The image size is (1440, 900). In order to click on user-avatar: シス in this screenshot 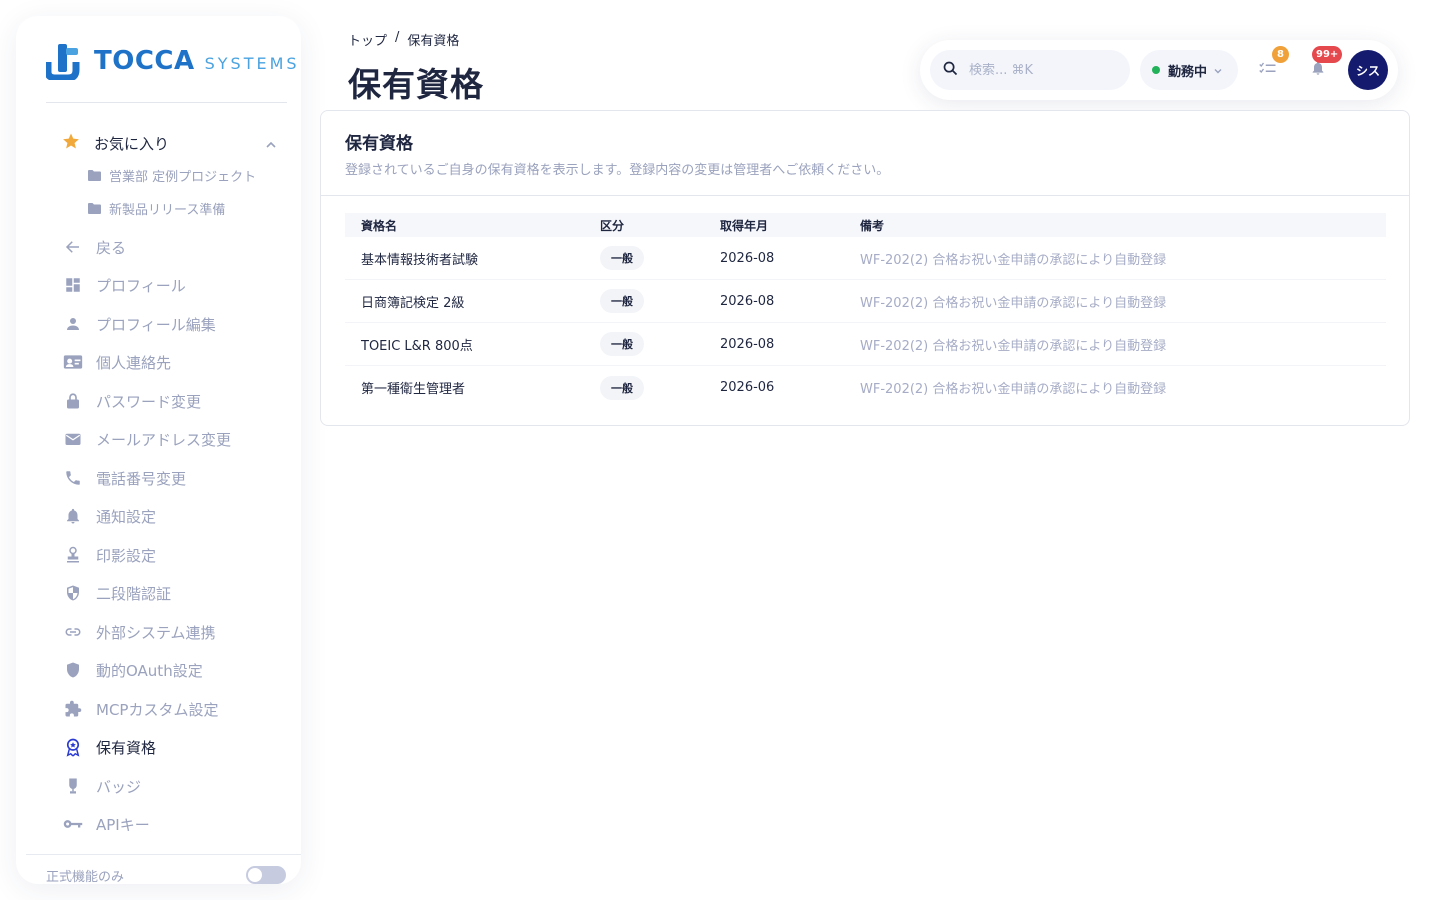, I will do `click(1368, 70)`.